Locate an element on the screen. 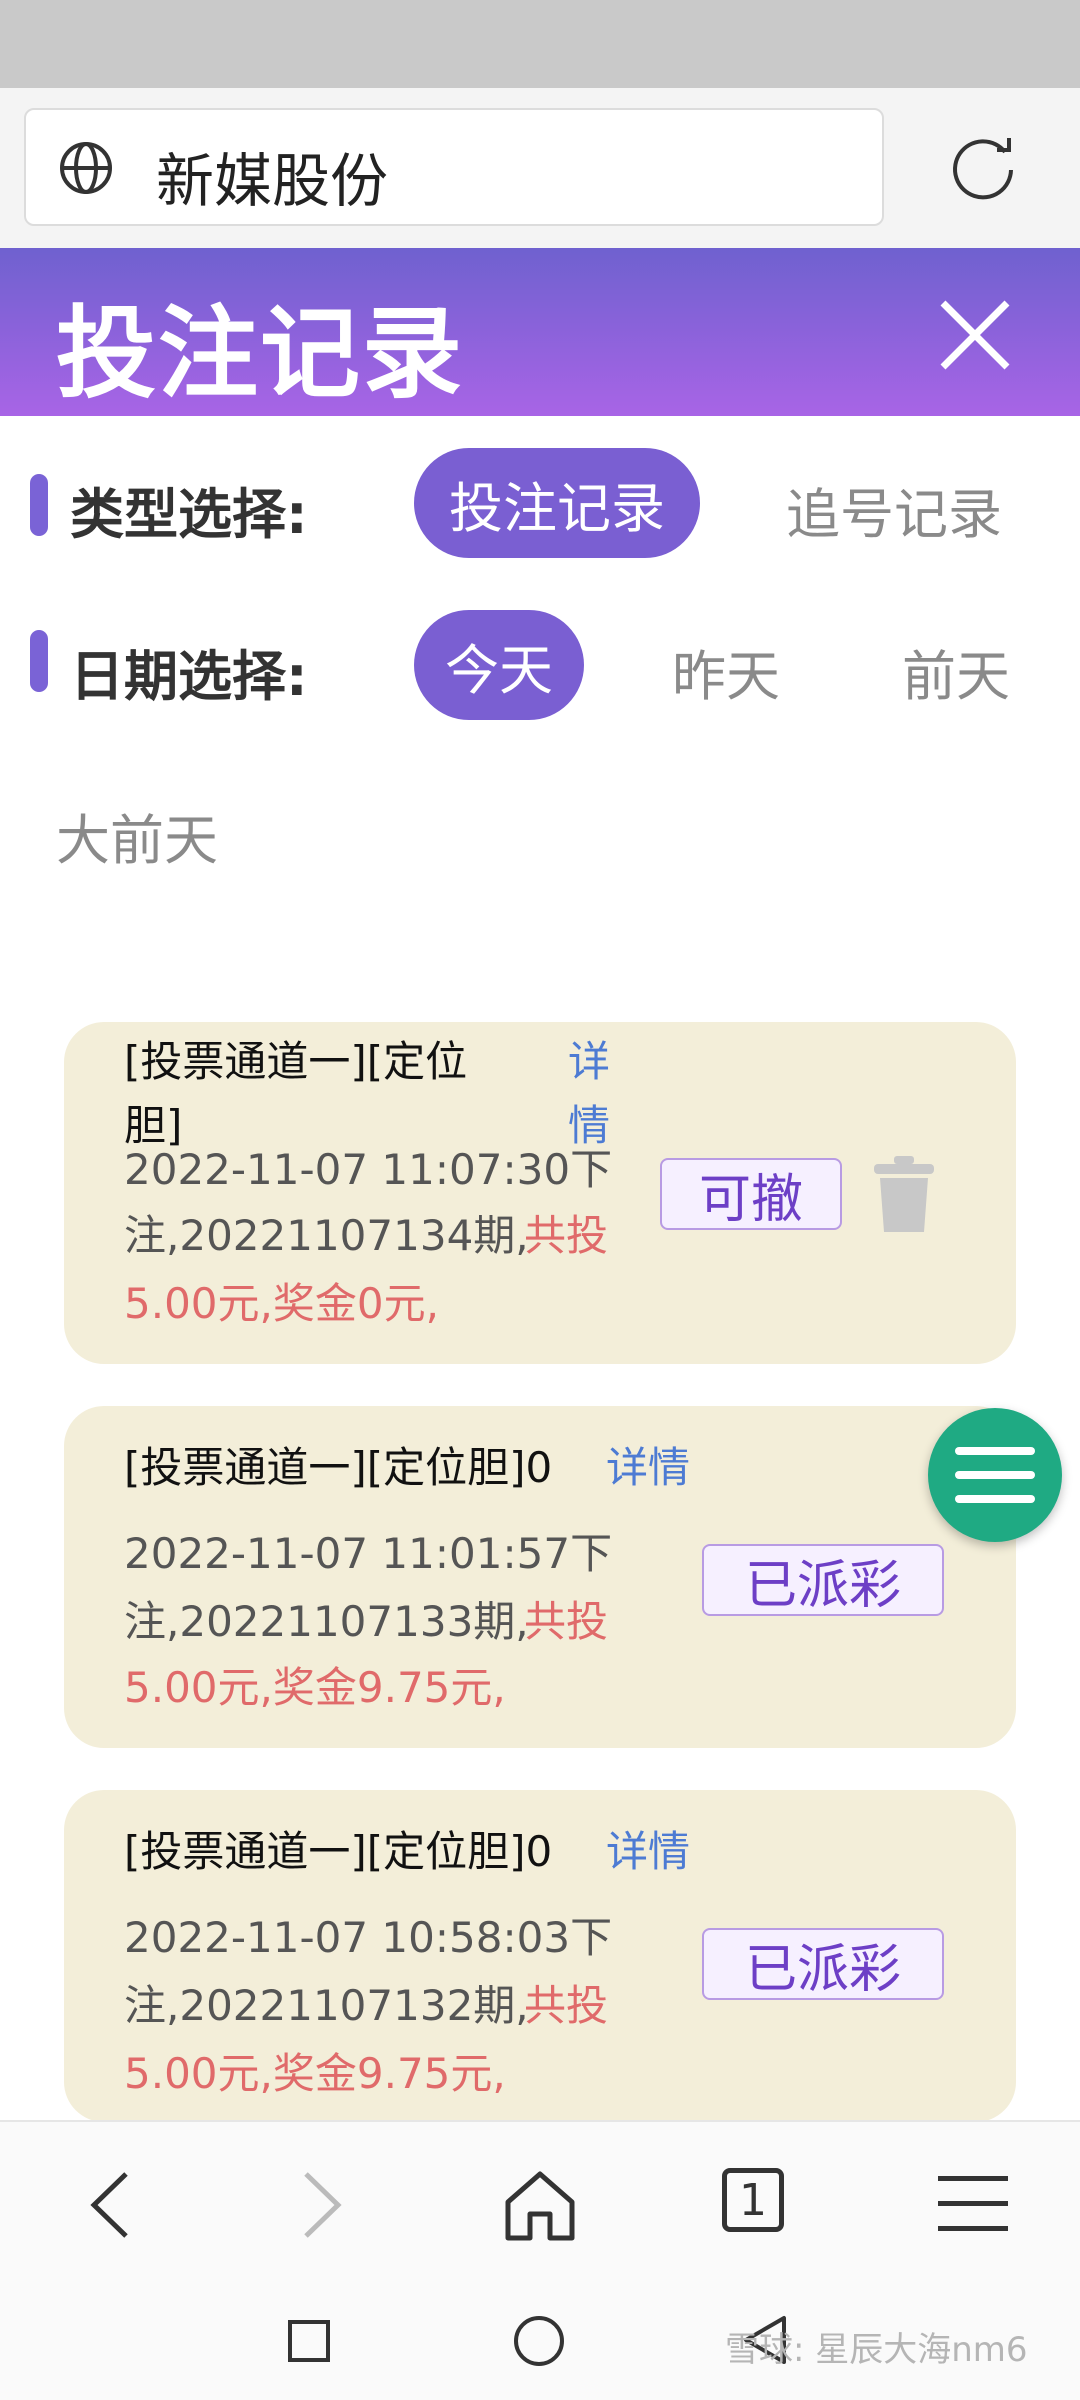 The image size is (1080, 2400). floating-menu-button is located at coordinates (995, 1475).